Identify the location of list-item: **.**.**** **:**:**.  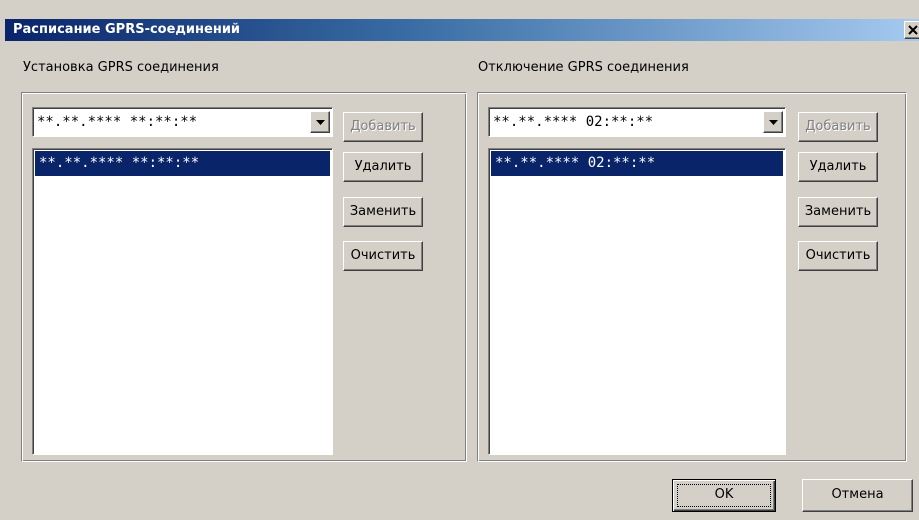
(182, 163).